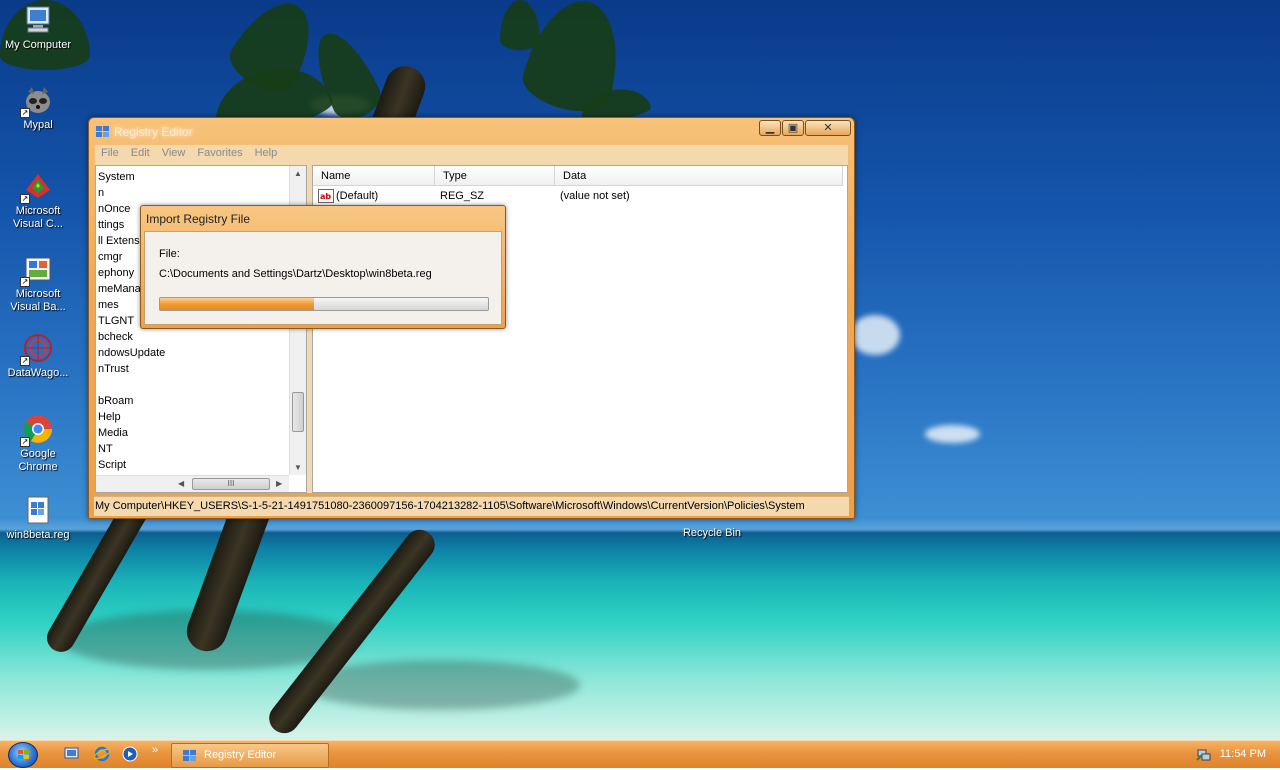  What do you see at coordinates (105, 449) in the screenshot?
I see `tree-item: NT` at bounding box center [105, 449].